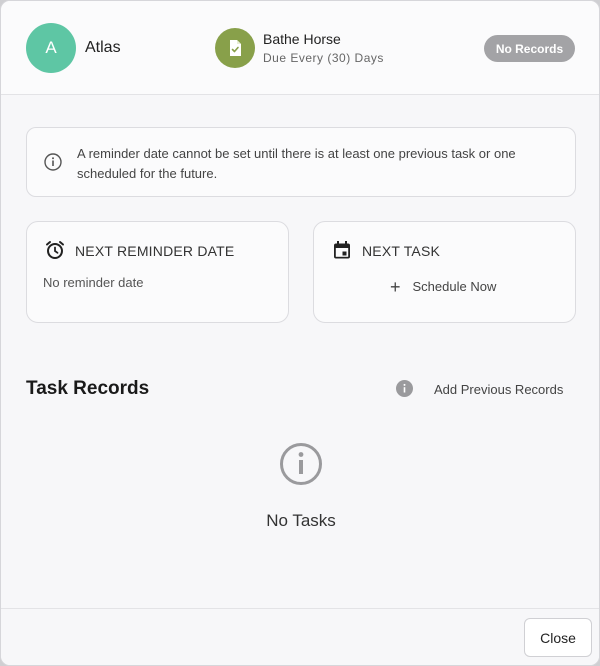  I want to click on alarm-clock-icon, so click(55, 252).